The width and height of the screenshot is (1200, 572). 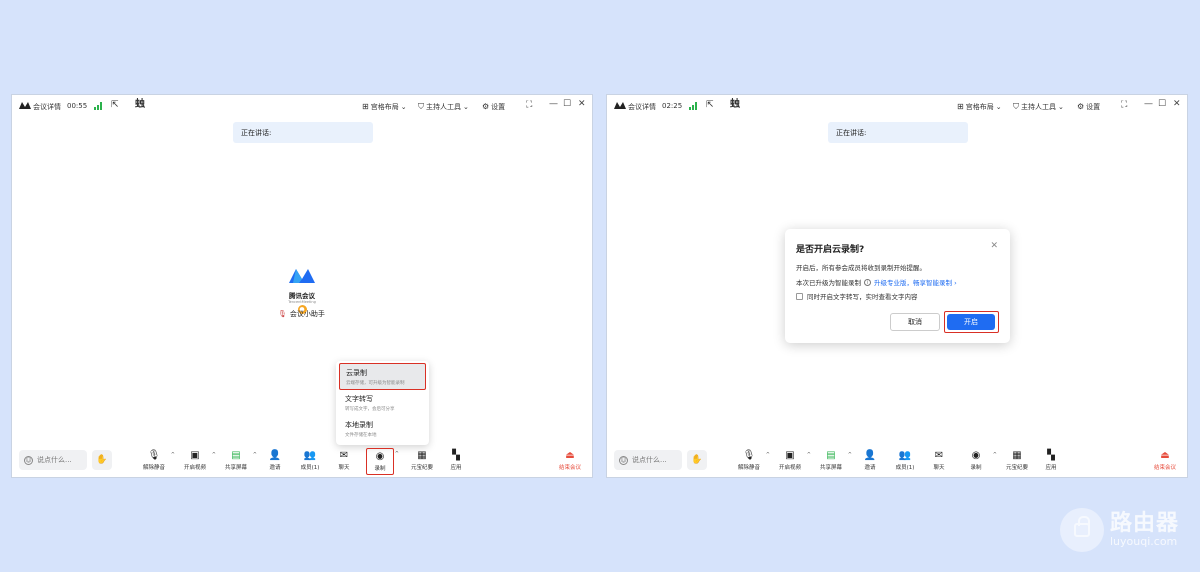 I want to click on menu-item-transcribe: 文字转写 转写成文字，会后可分享, so click(x=382, y=403).